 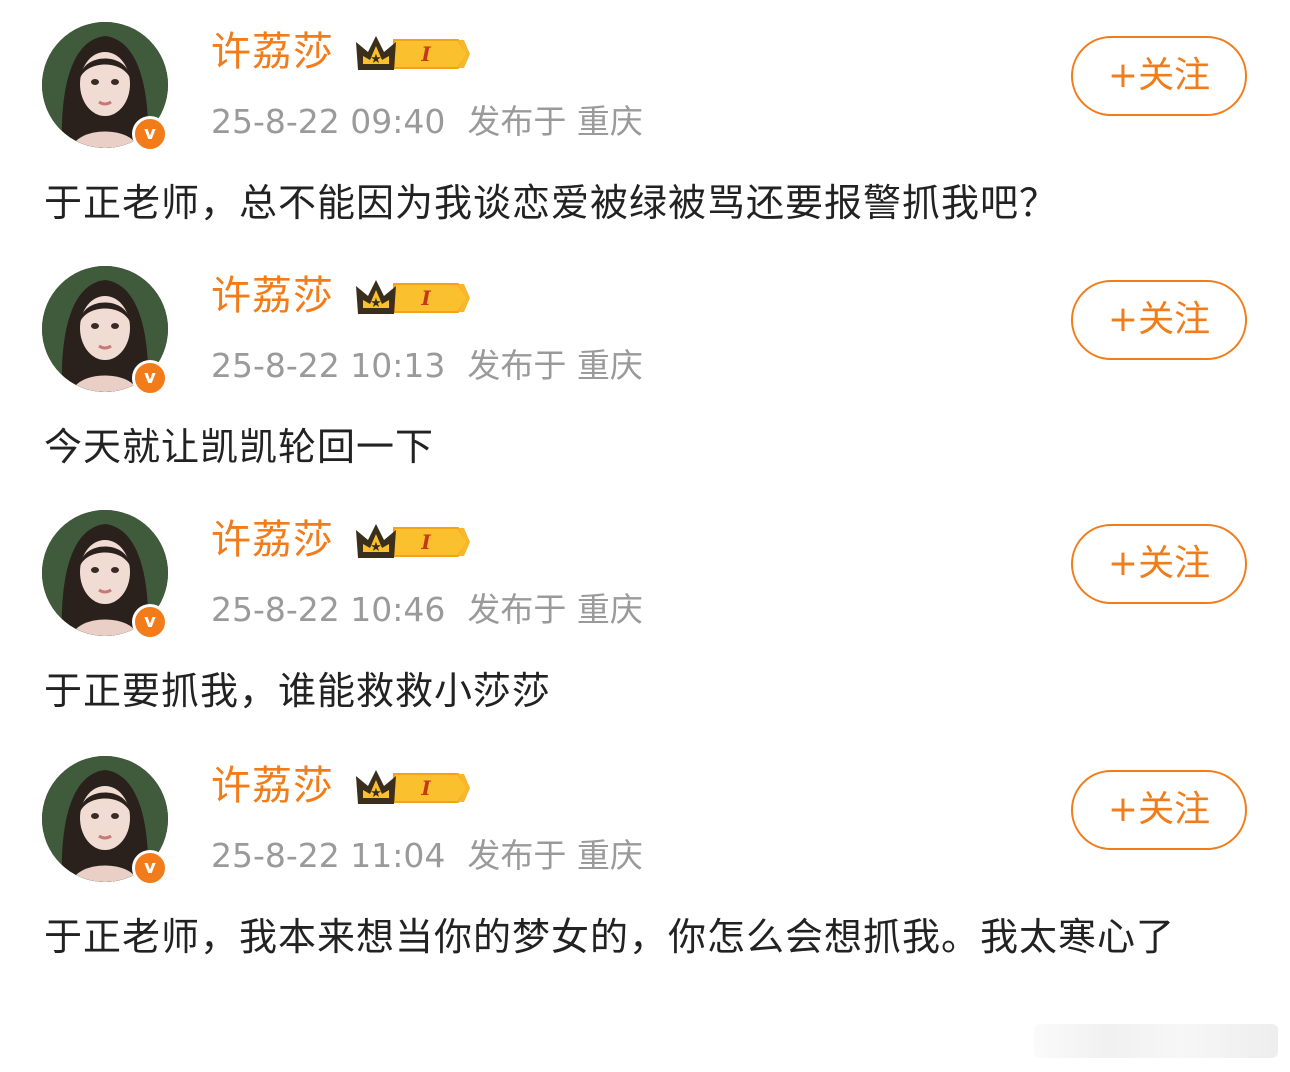 What do you see at coordinates (610, 937) in the screenshot?
I see `post-text: 于正老师，我本来想当你的梦女的，你怎么会想抓我。我太寒心了` at bounding box center [610, 937].